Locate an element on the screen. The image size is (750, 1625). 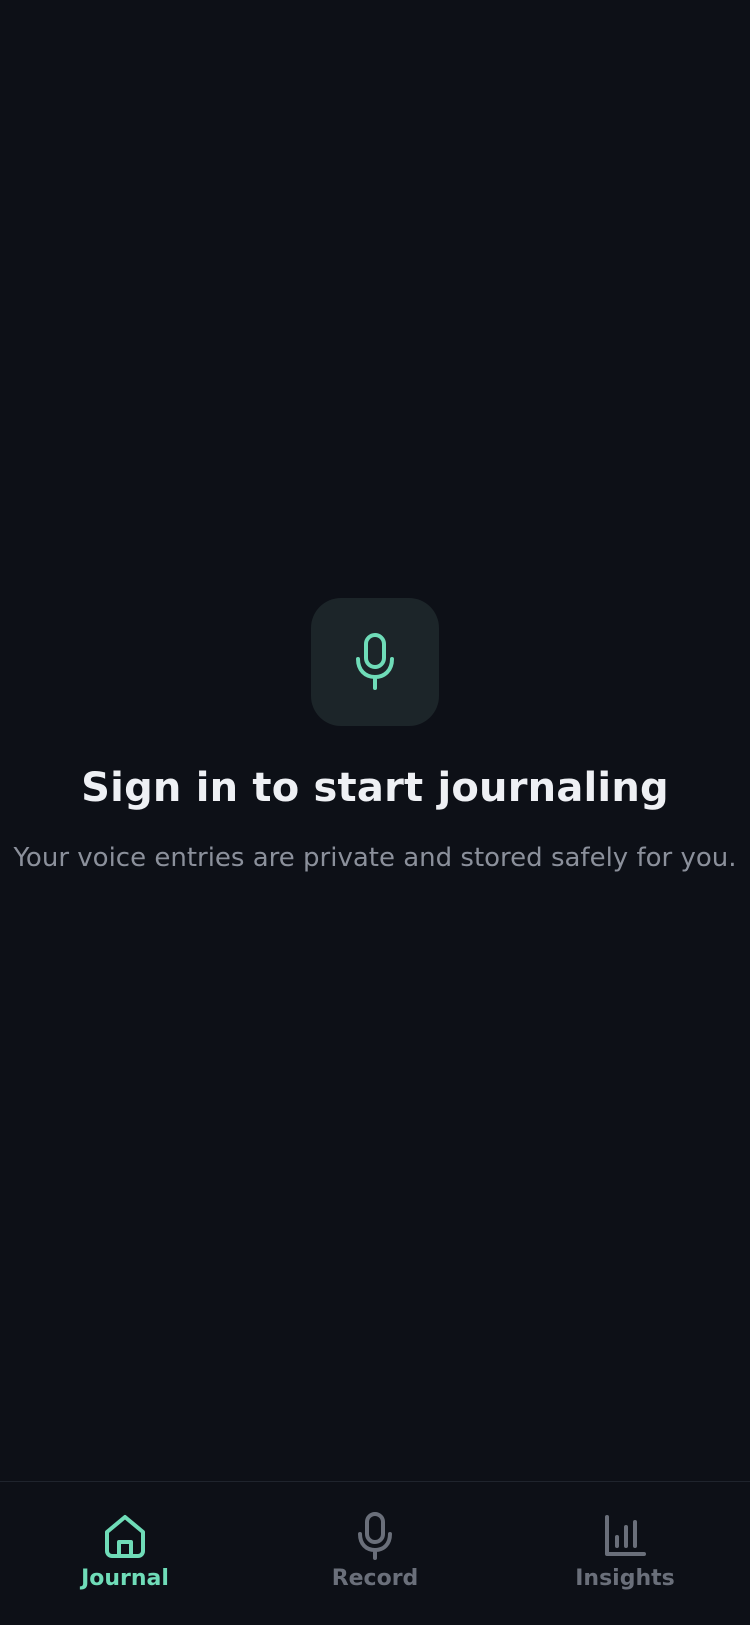
bottom-tab-bar: Journal Record Insights is located at coordinates (375, 1553).